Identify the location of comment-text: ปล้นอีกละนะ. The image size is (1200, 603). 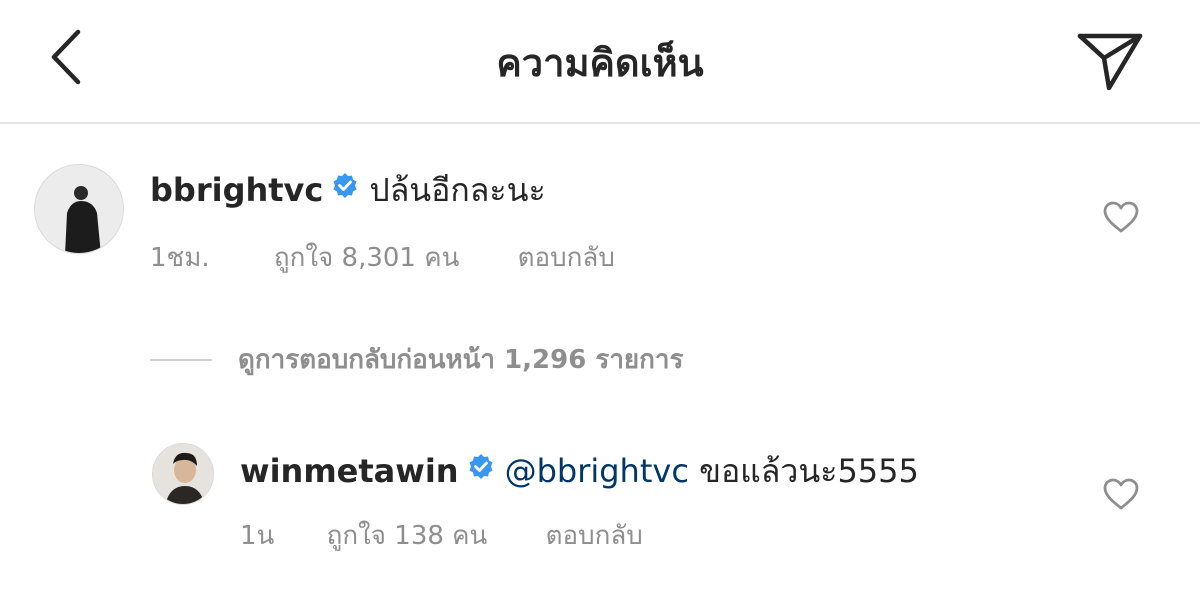
(457, 190).